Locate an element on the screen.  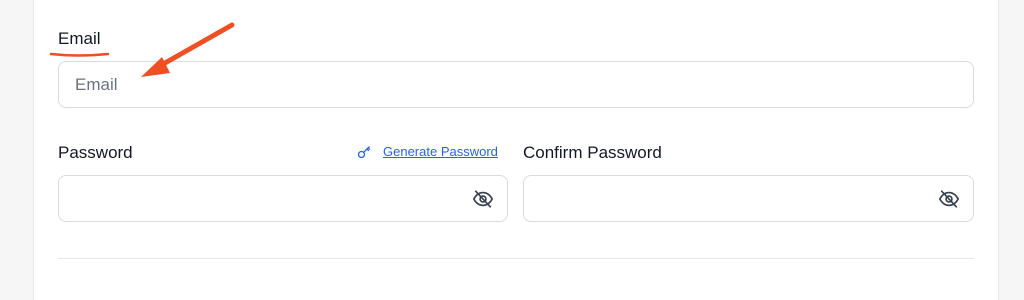
section-divider is located at coordinates (516, 258).